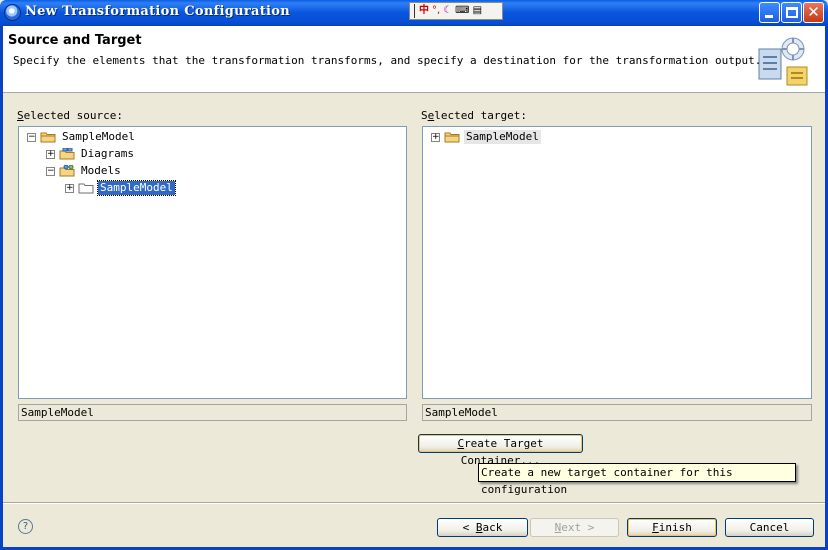 Image resolution: width=828 pixels, height=550 pixels. I want to click on moon-icon: ☾, so click(447, 11).